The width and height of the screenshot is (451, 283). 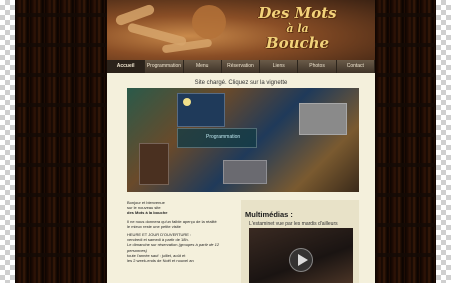 I want to click on video-player, so click(x=301, y=255).